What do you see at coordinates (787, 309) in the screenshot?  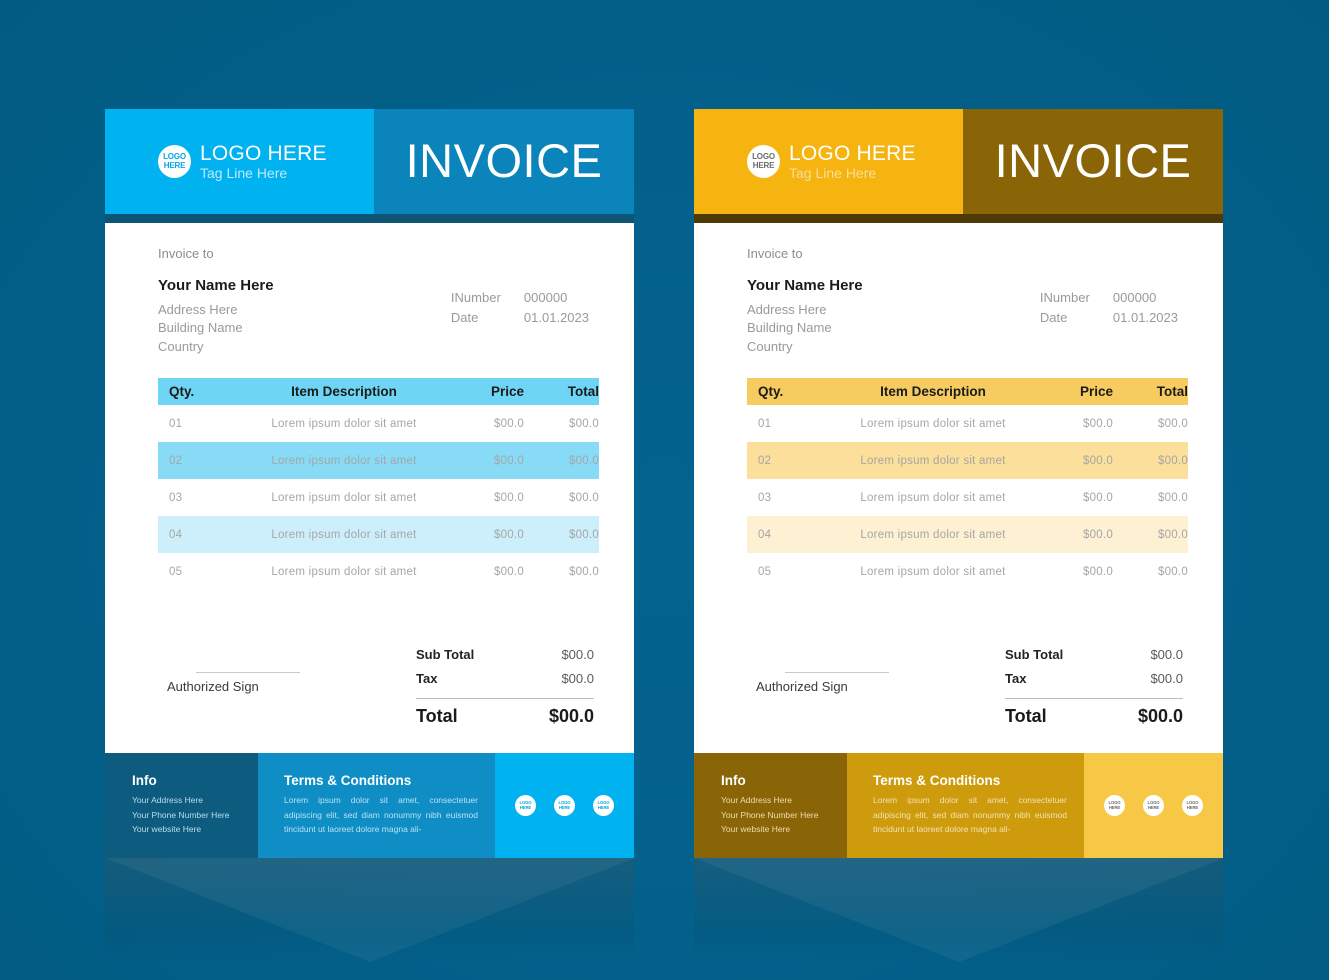 I see `billto-address-line1: Address Here` at bounding box center [787, 309].